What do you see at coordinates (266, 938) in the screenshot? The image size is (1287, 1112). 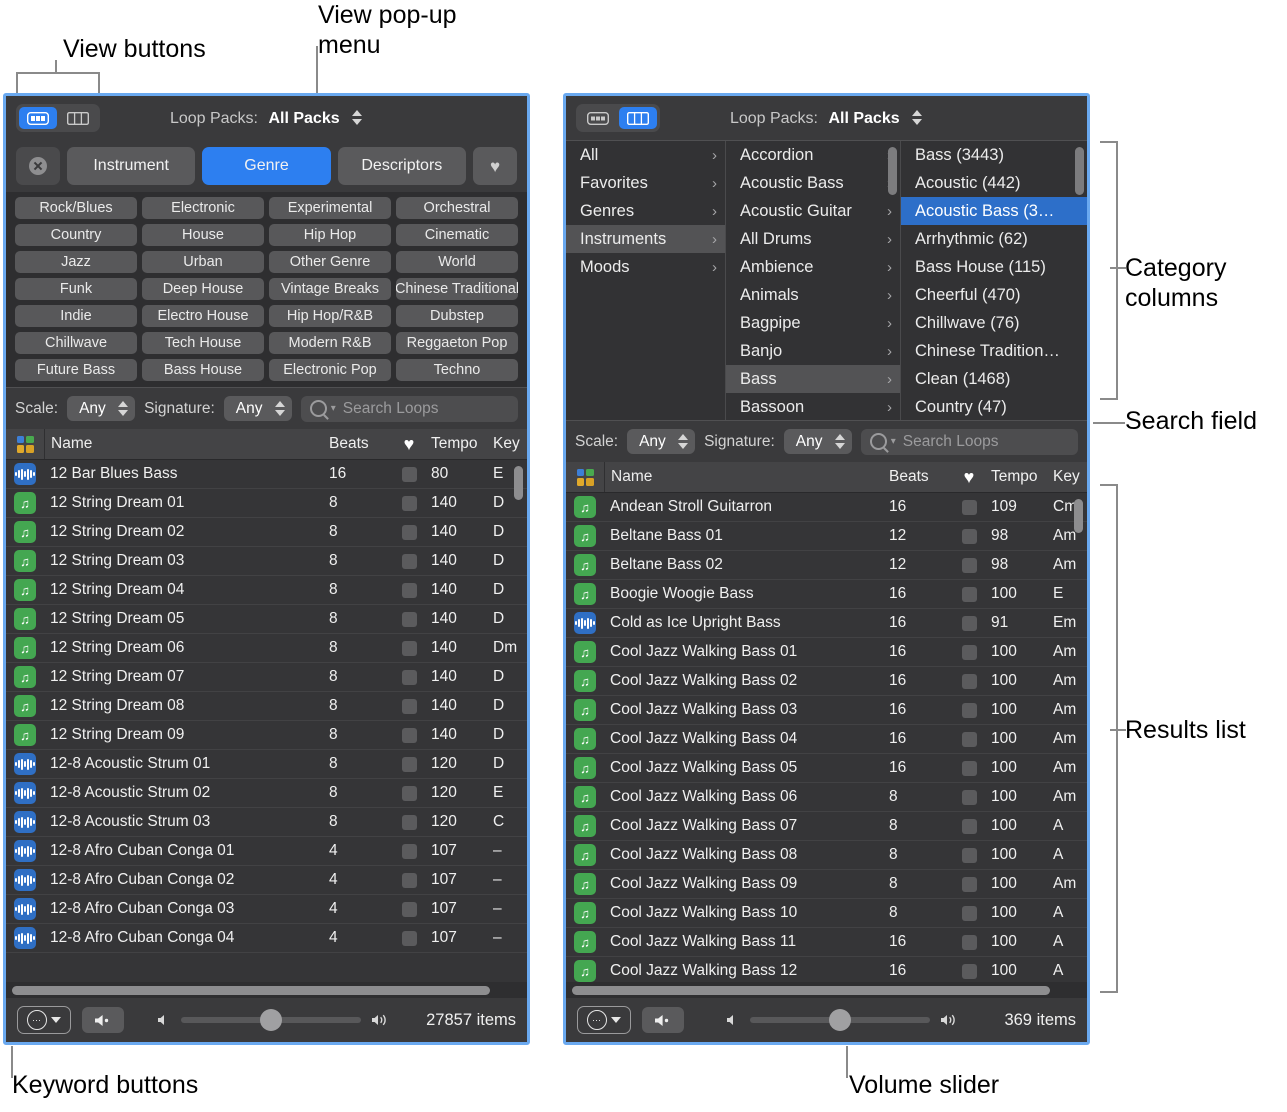 I see `table-row: 12-8 Afro Cuban Conga 04 4 107 –` at bounding box center [266, 938].